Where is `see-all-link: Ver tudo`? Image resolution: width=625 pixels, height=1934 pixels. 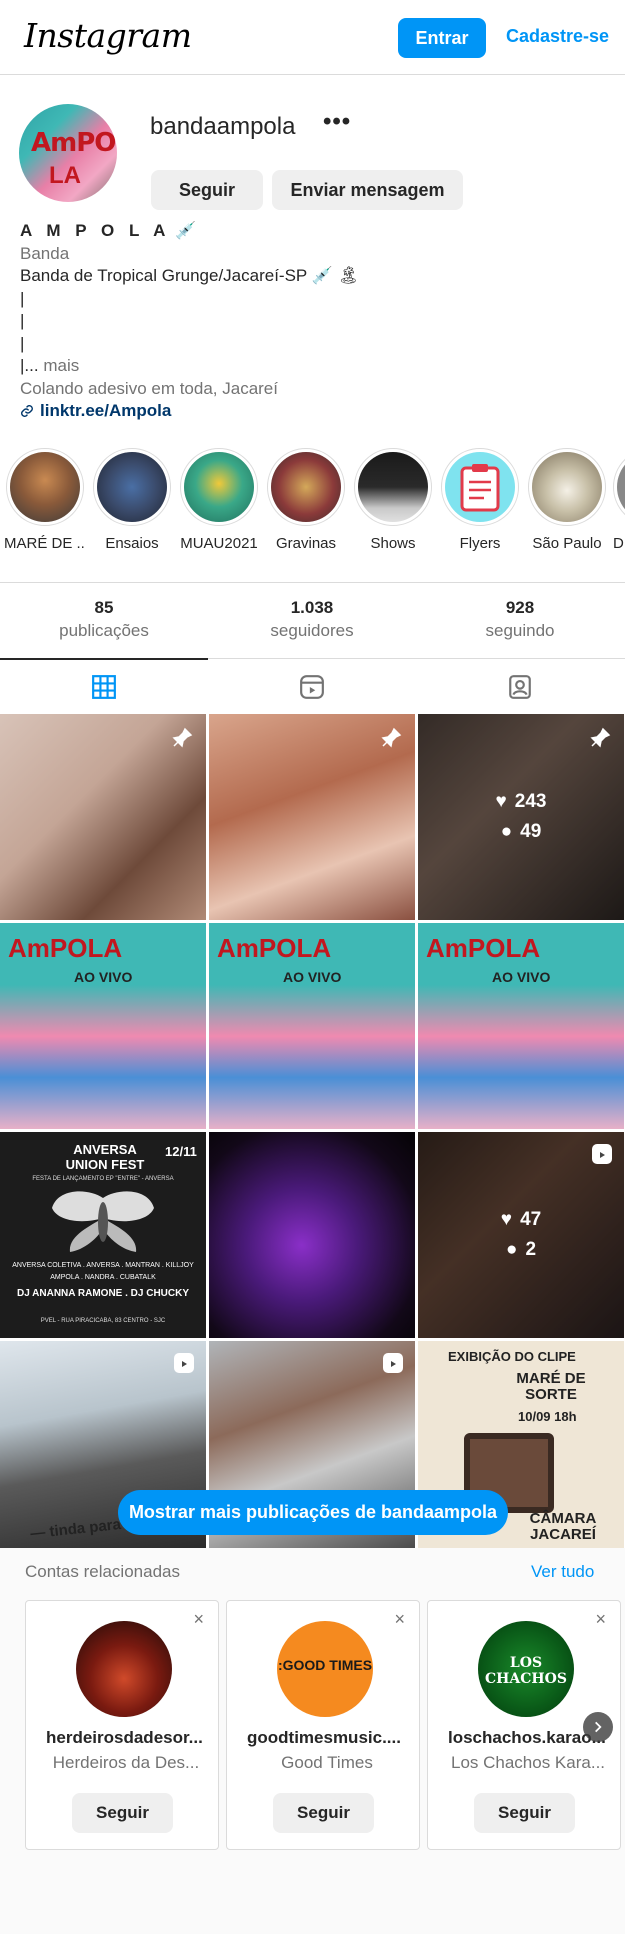 see-all-link: Ver tudo is located at coordinates (562, 1572).